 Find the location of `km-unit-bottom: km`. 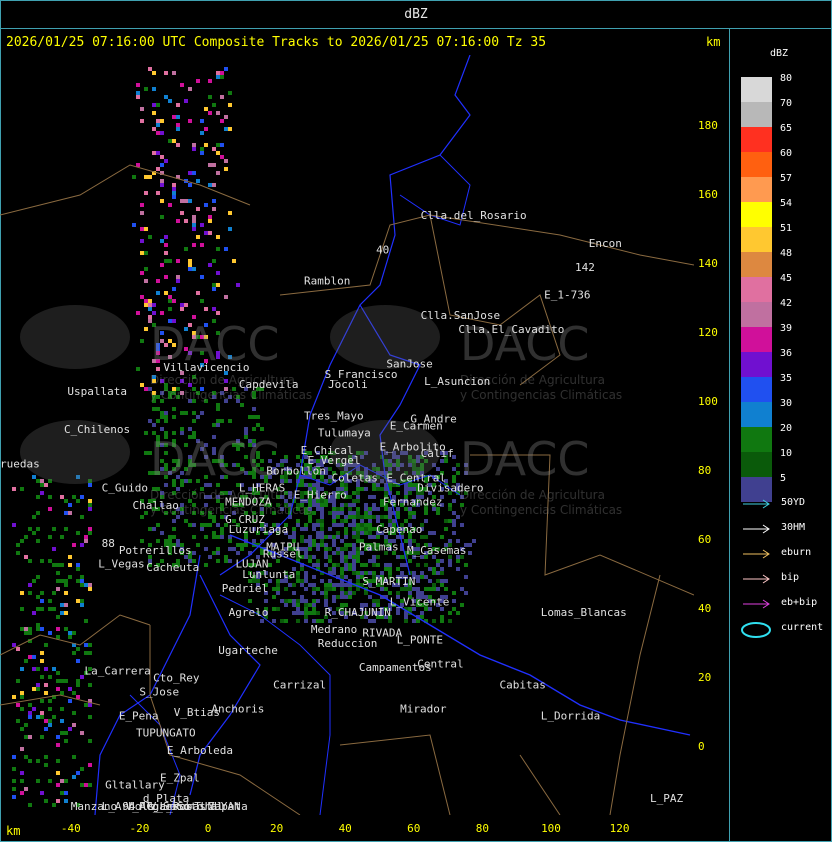

km-unit-bottom: km is located at coordinates (13, 831).